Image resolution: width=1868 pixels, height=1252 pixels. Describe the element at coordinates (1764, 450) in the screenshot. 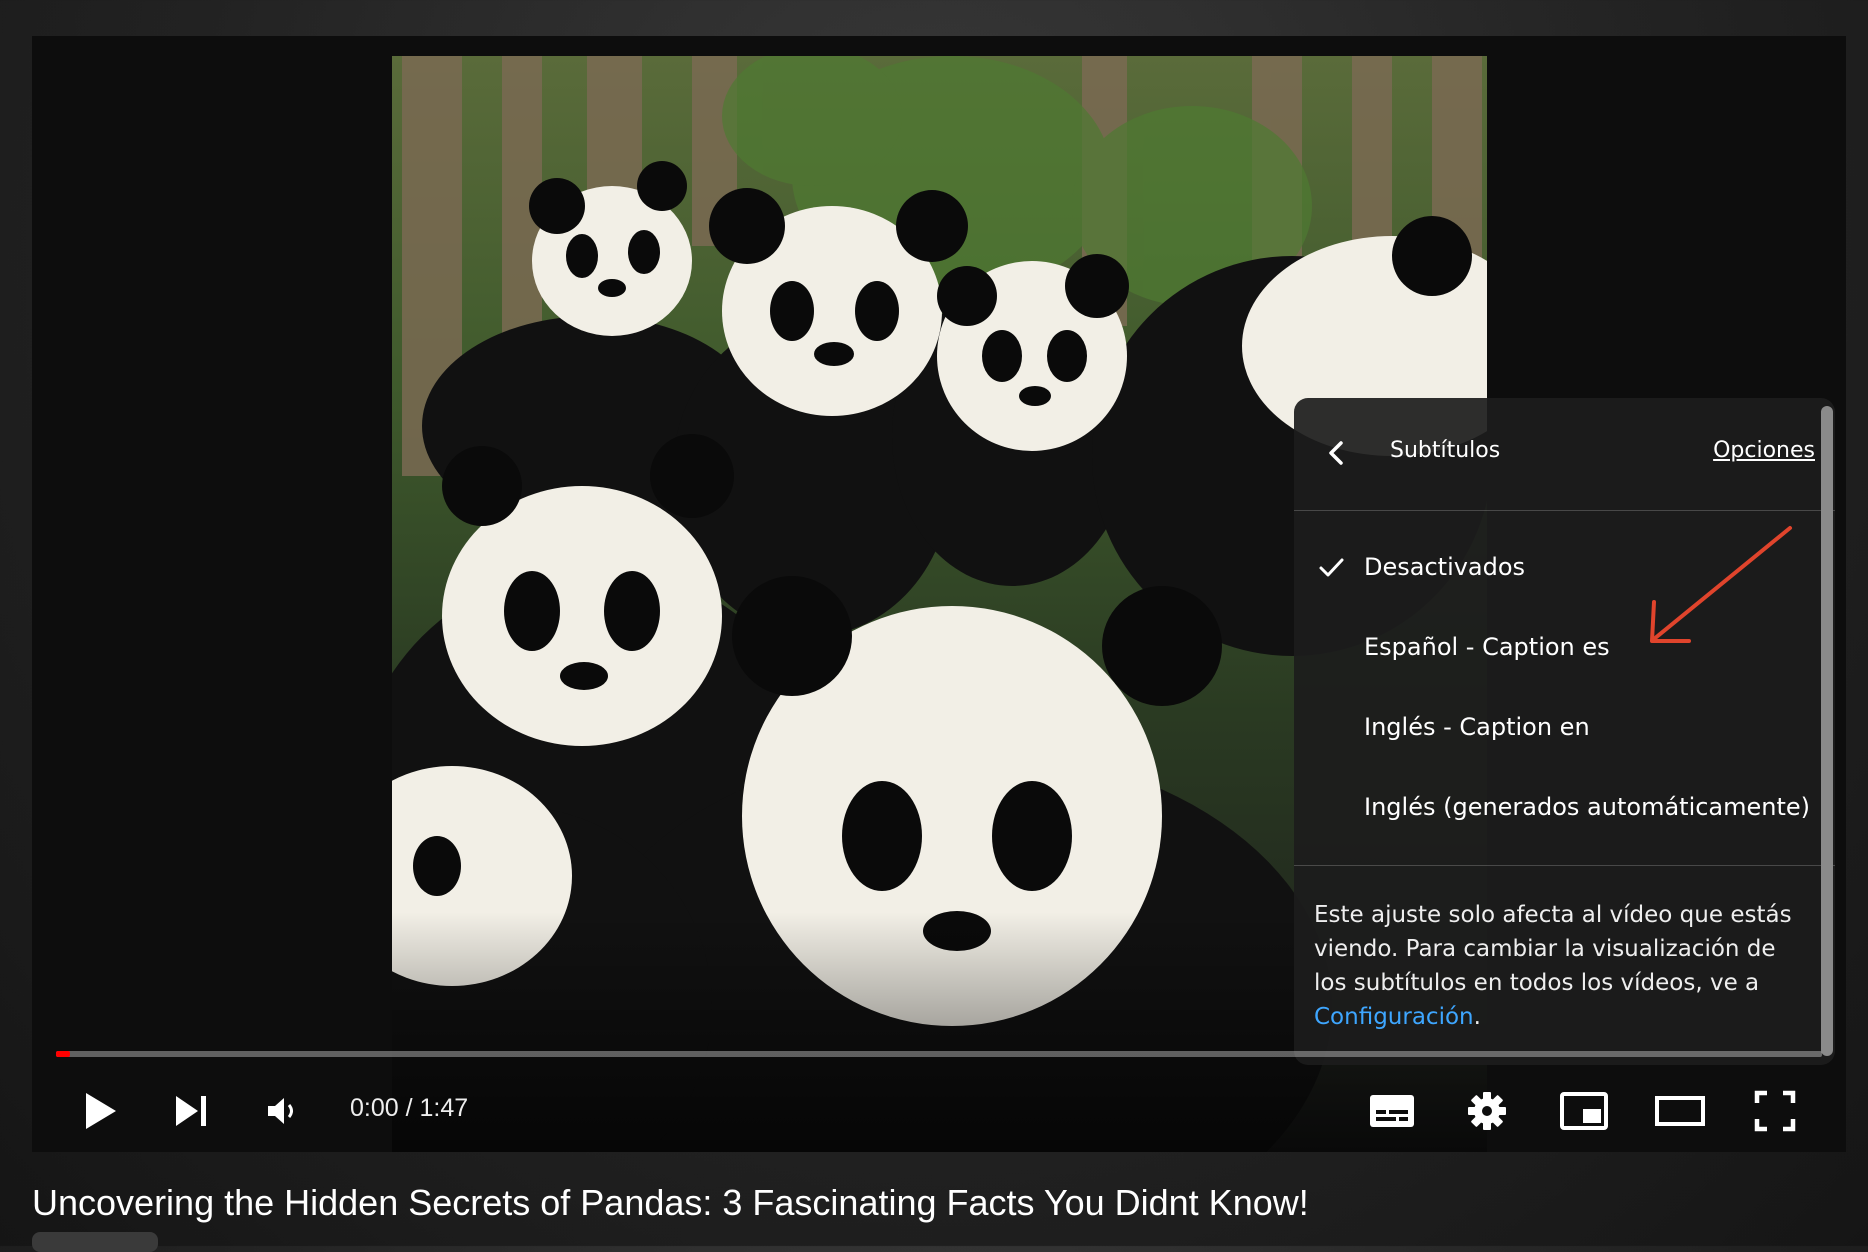

I see `options-link: Opciones` at that location.